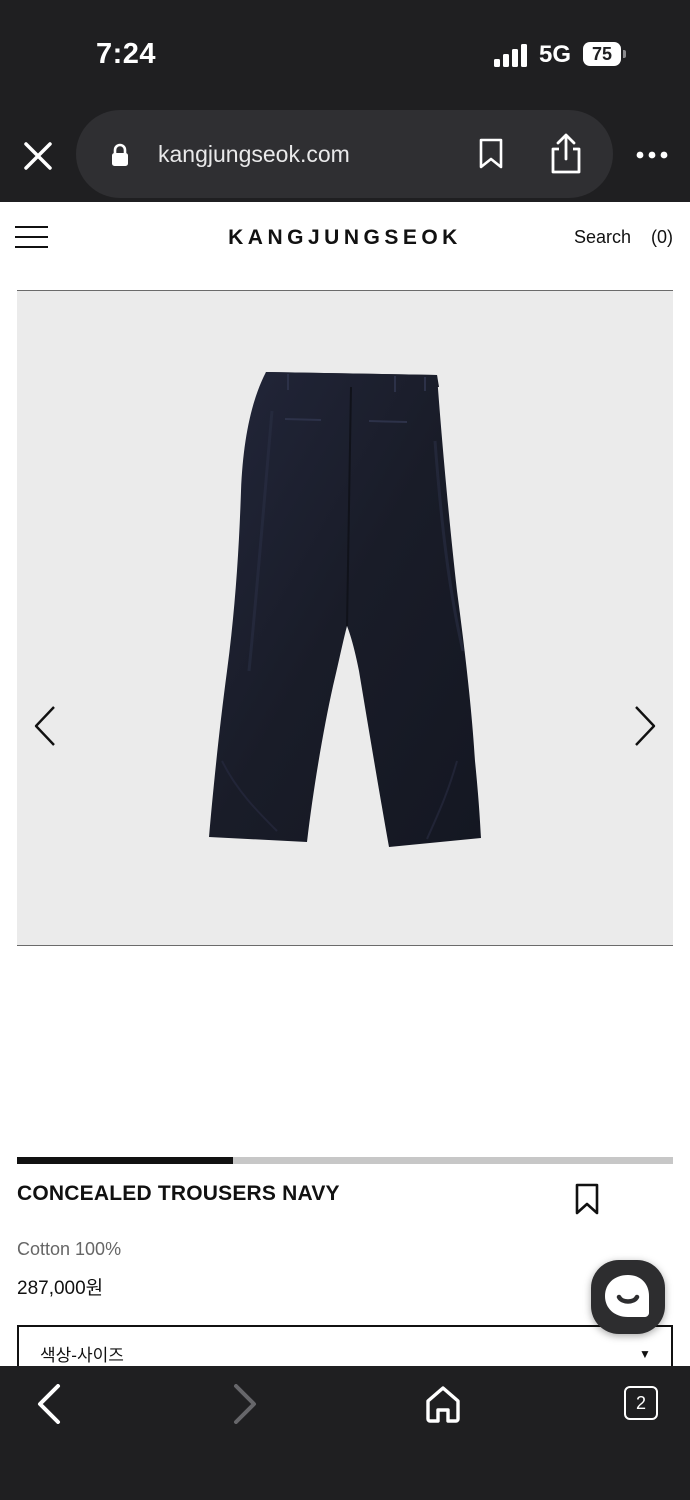 This screenshot has height=1500, width=690. I want to click on network-type-label: 5G, so click(555, 54).